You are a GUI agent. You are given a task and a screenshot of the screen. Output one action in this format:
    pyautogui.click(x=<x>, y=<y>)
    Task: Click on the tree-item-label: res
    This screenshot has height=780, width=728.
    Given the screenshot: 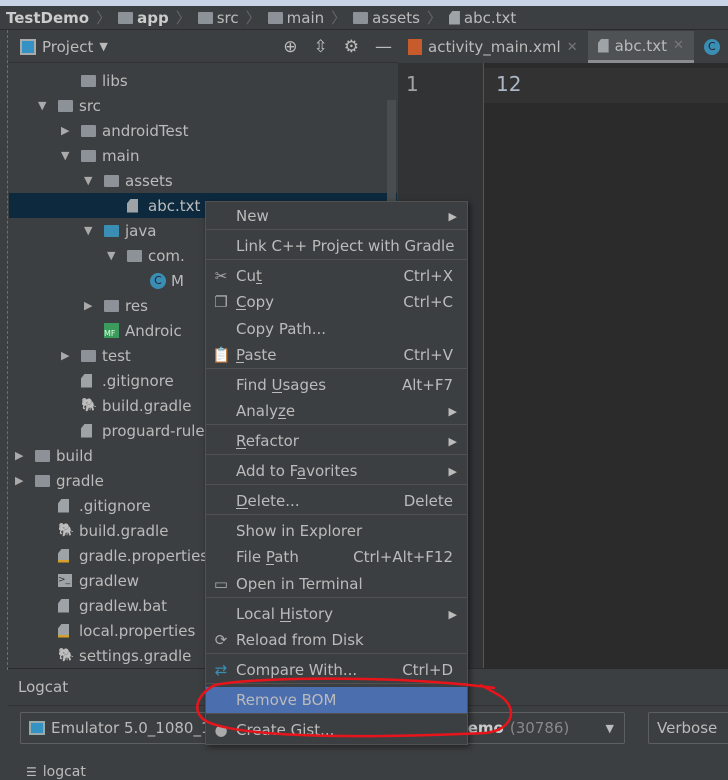 What is the action you would take?
    pyautogui.click(x=136, y=305)
    